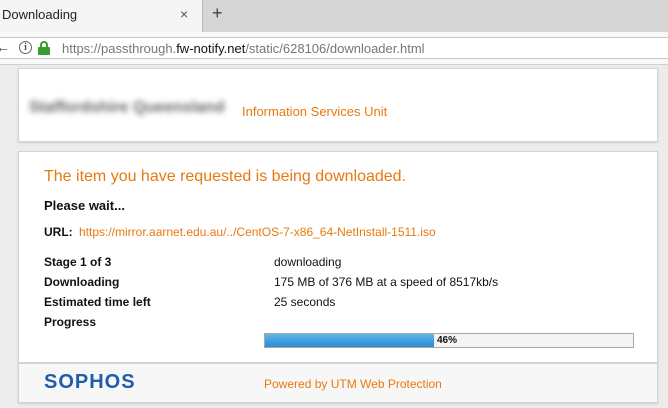 The height and width of the screenshot is (408, 668). I want to click on back-arrow-icon: ←, so click(5, 47).